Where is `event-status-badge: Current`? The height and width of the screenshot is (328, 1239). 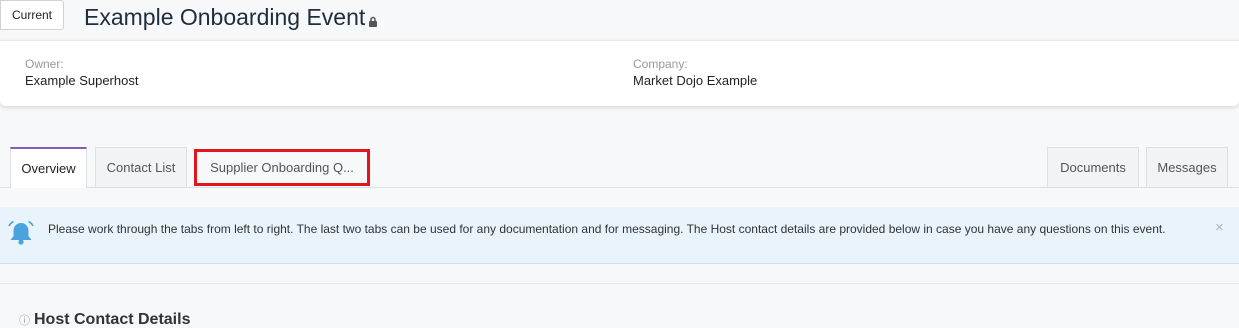
event-status-badge: Current is located at coordinates (32, 15).